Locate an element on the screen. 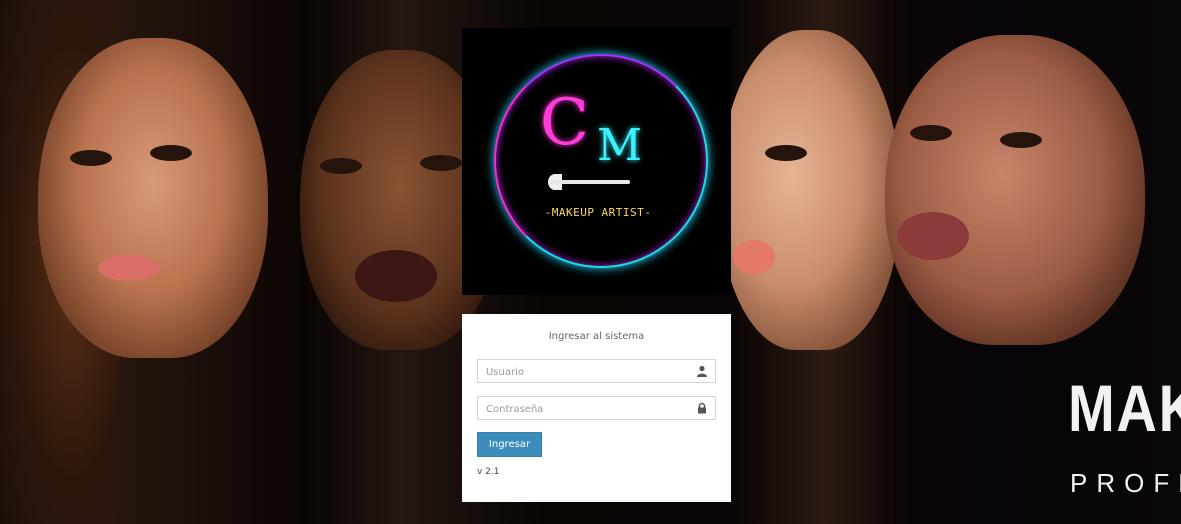  brush-handle is located at coordinates (590, 182).